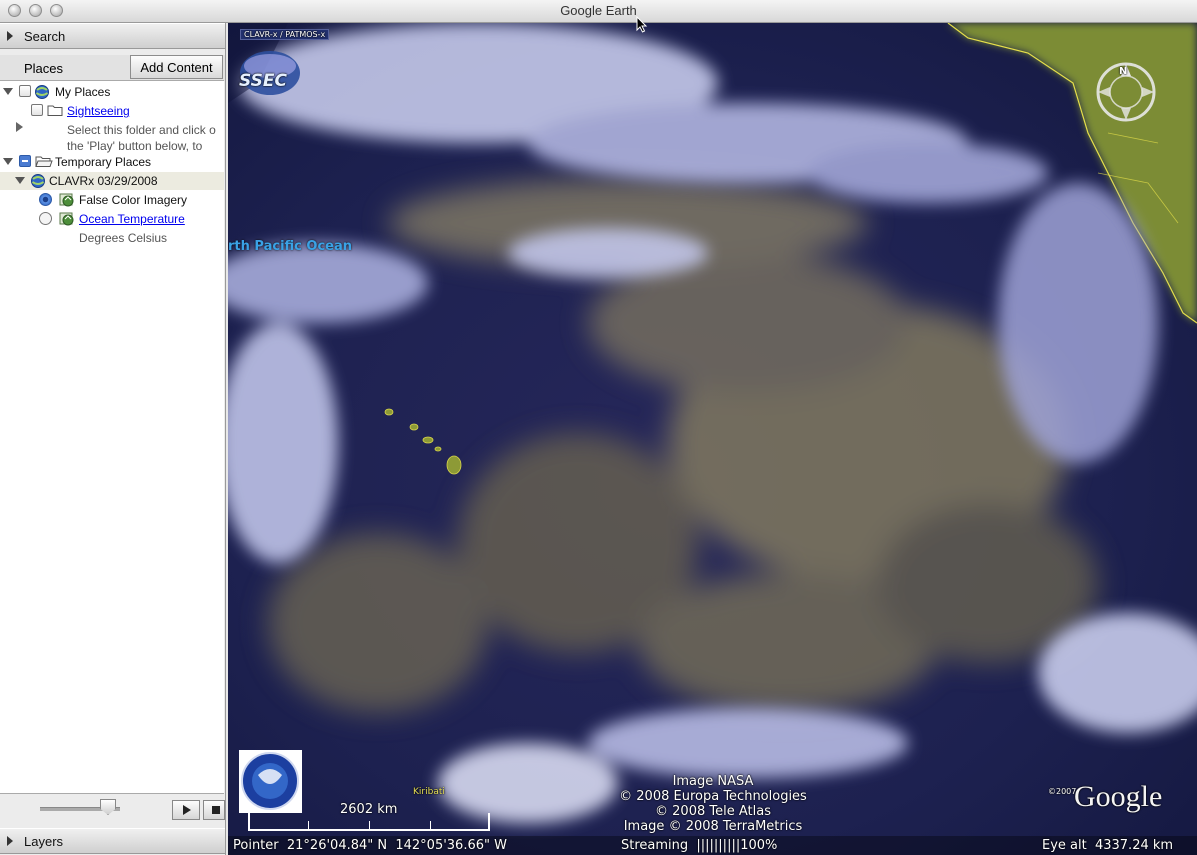 Image resolution: width=1197 pixels, height=855 pixels. I want to click on temporary-places-checkbox, so click(25, 161).